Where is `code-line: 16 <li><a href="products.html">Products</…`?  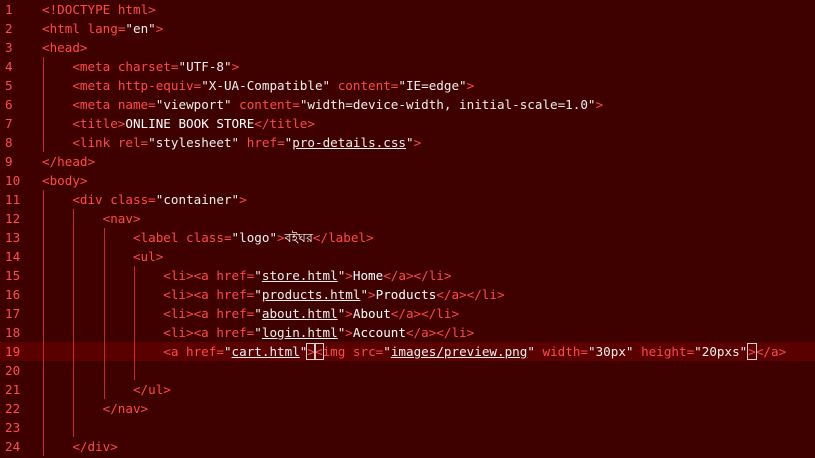
code-line: 16 <li><a href="products.html">Products</… is located at coordinates (407, 294).